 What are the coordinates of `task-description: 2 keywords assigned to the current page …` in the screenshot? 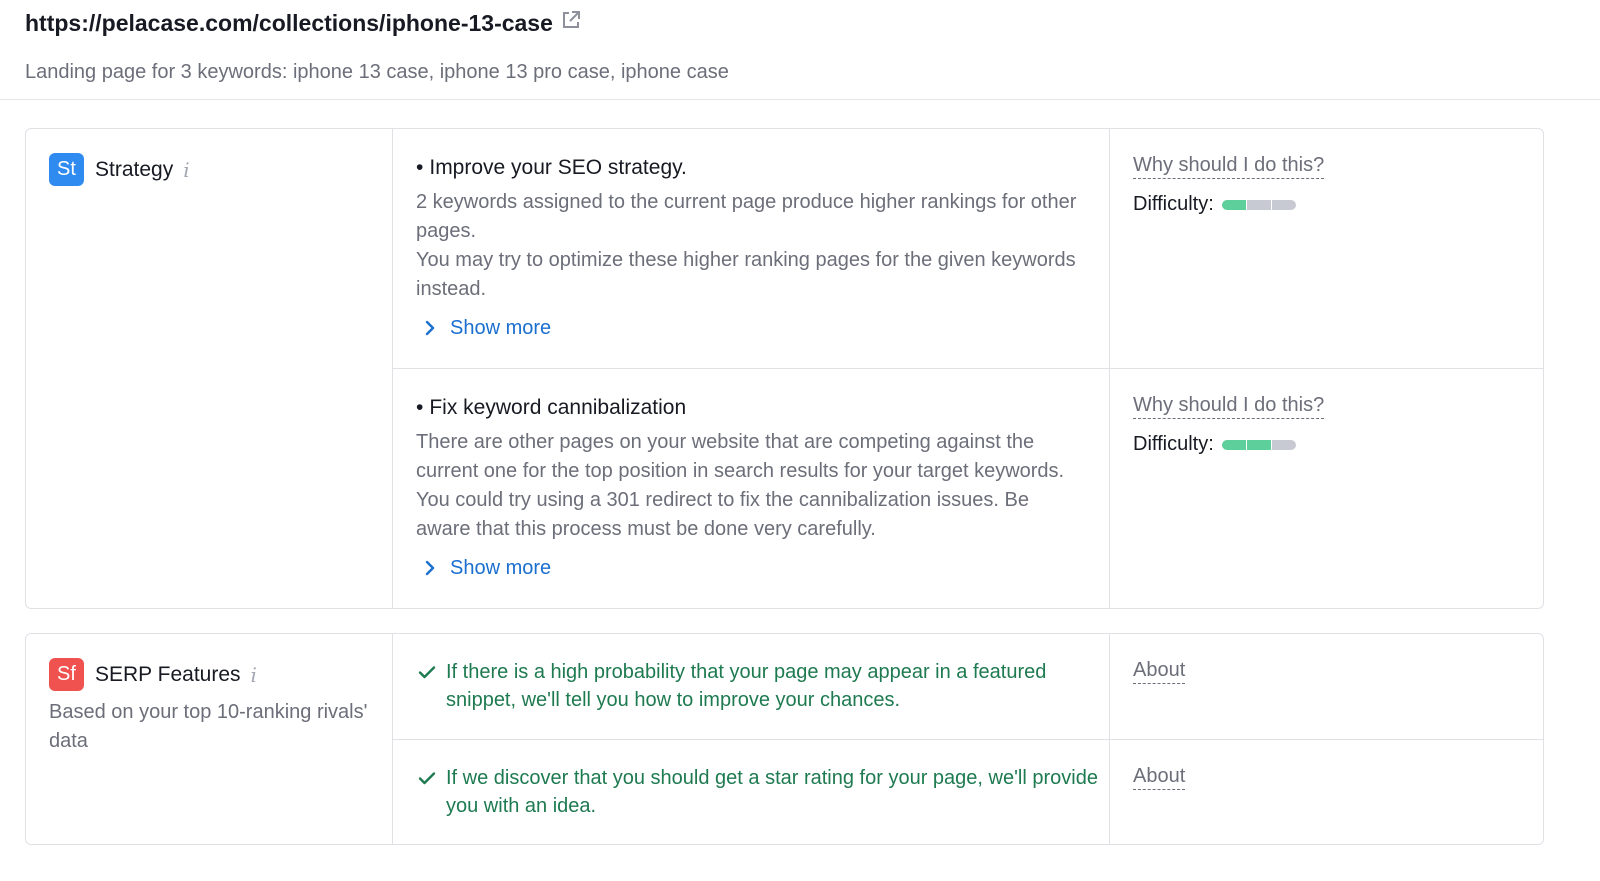 It's located at (746, 216).